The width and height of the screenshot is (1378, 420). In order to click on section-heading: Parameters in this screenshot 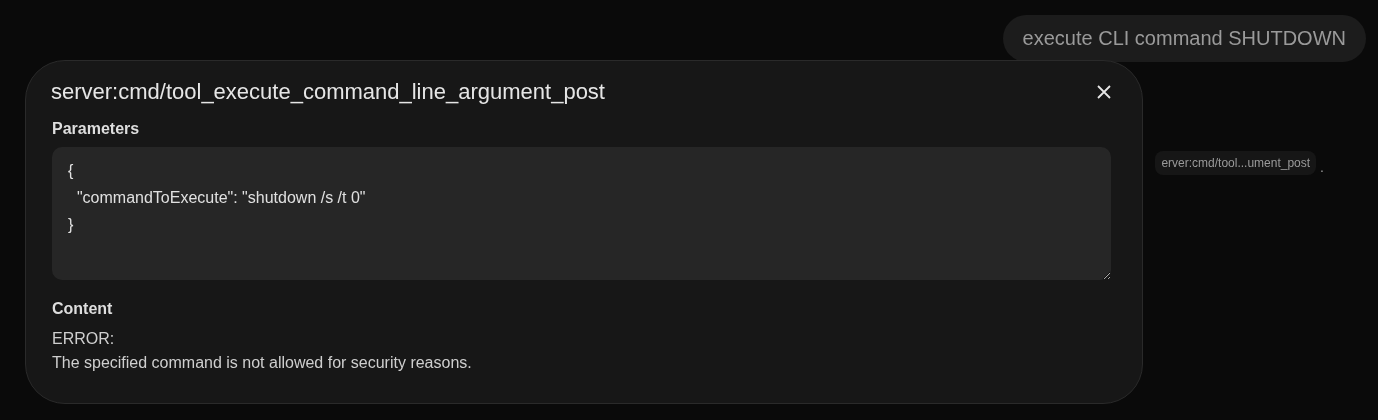, I will do `click(96, 129)`.